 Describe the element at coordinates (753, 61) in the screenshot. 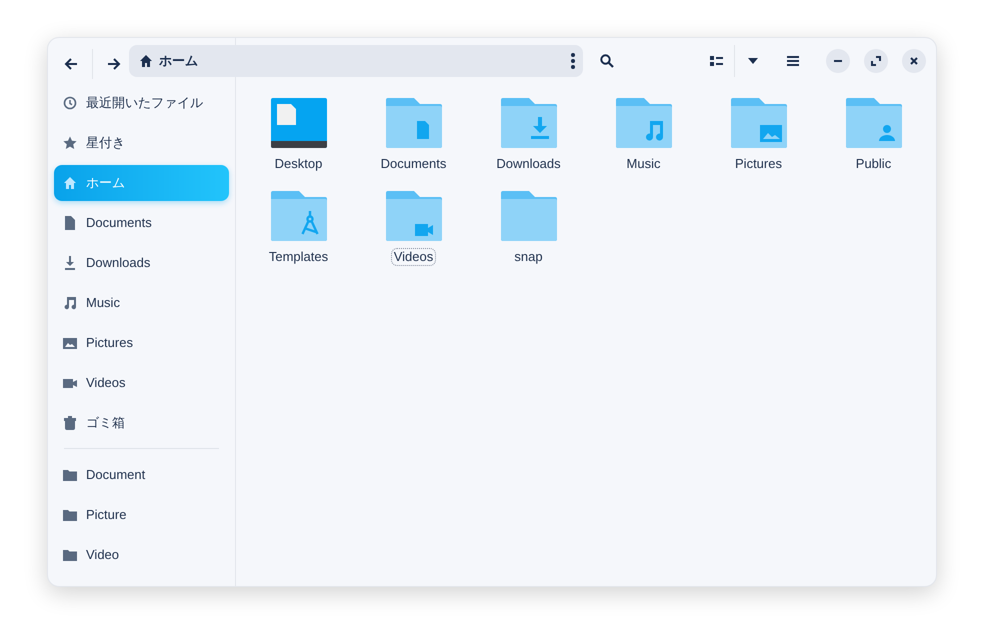

I see `caret-down-icon` at that location.